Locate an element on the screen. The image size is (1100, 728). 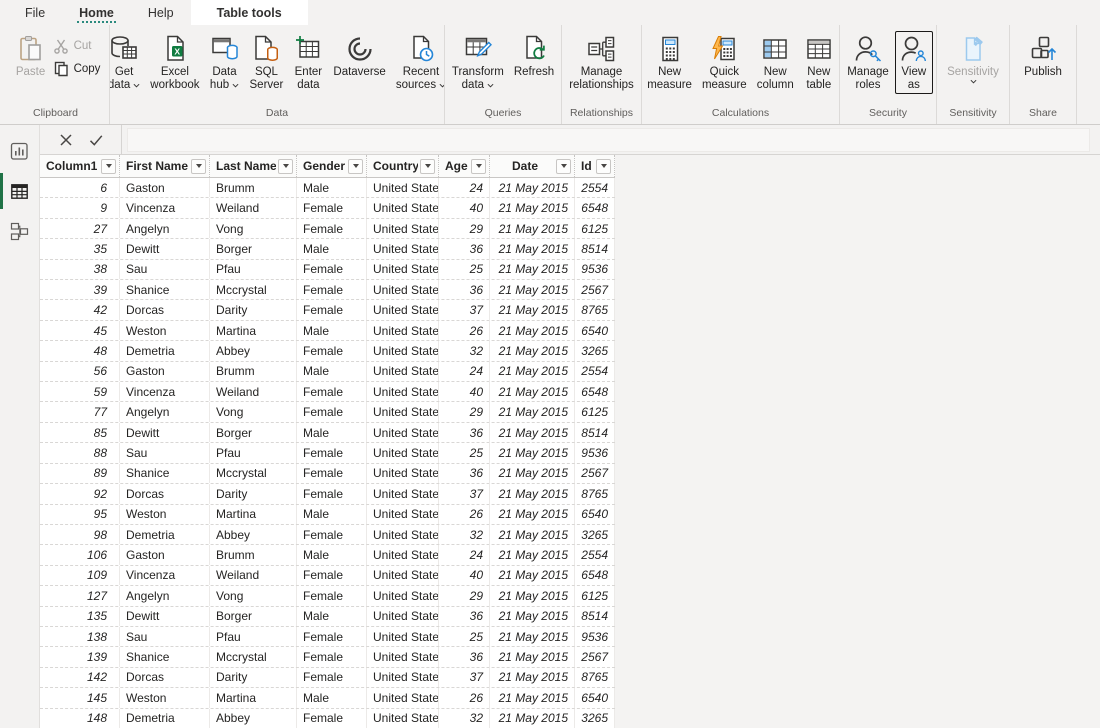
excel-workbook-button: X Excel workbook is located at coordinates (174, 62).